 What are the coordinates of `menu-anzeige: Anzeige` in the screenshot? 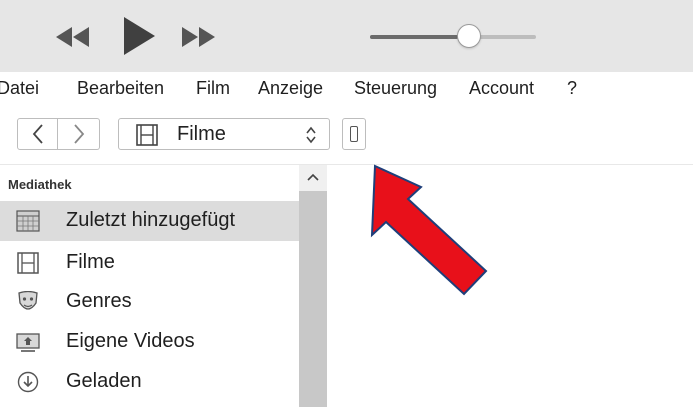 It's located at (290, 88).